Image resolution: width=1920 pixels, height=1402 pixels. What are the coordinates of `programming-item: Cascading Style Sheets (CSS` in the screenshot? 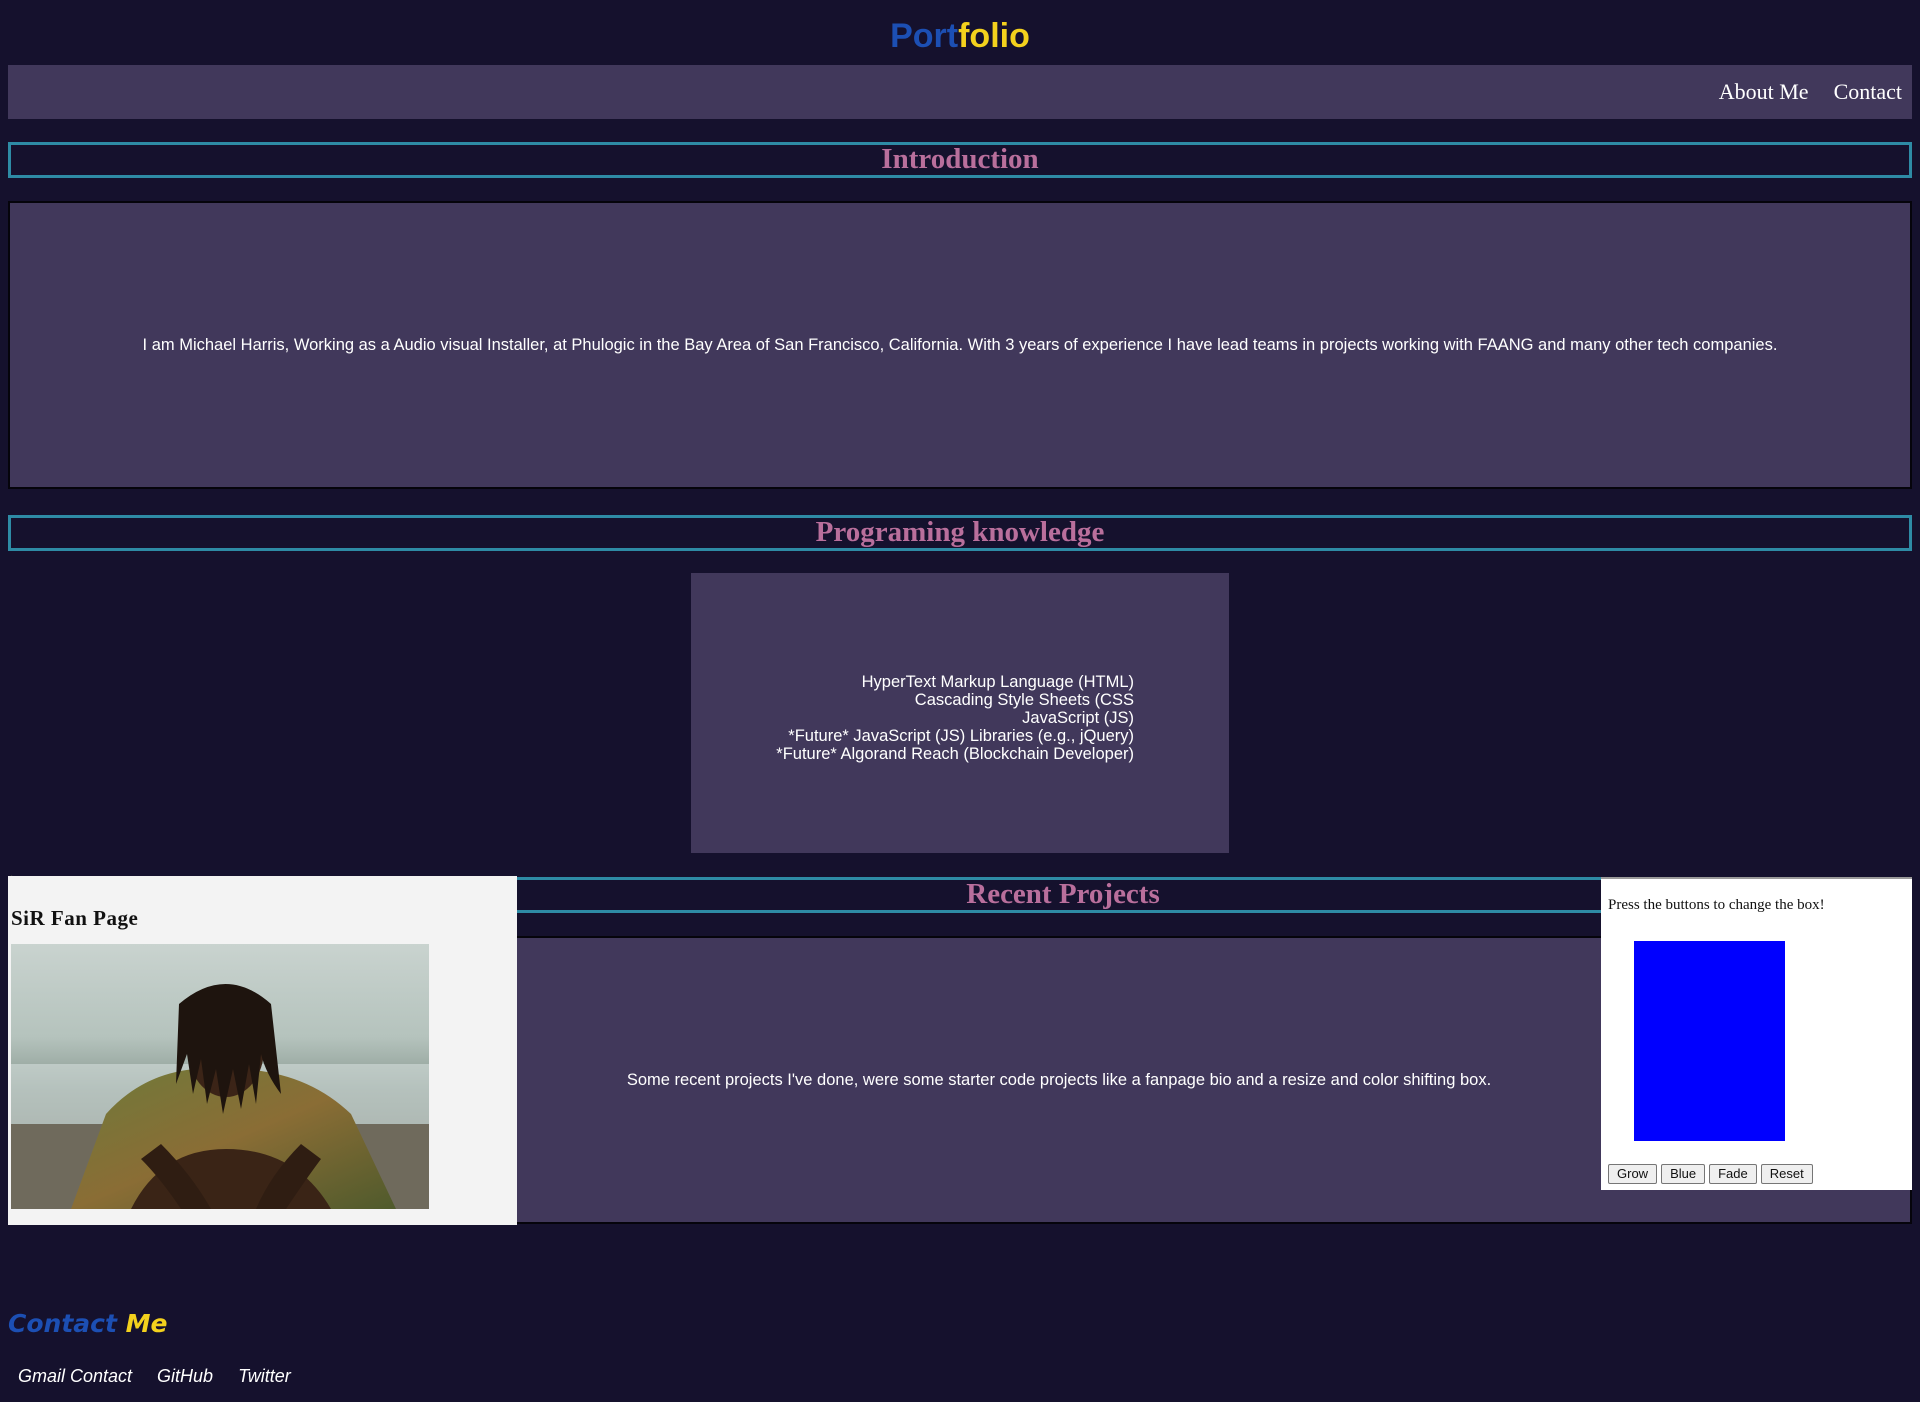 It's located at (1024, 700).